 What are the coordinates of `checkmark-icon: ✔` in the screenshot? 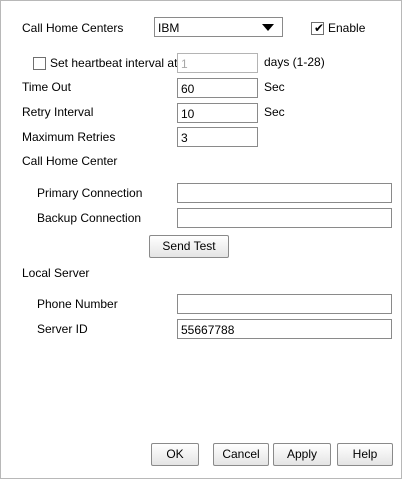 It's located at (319, 28).